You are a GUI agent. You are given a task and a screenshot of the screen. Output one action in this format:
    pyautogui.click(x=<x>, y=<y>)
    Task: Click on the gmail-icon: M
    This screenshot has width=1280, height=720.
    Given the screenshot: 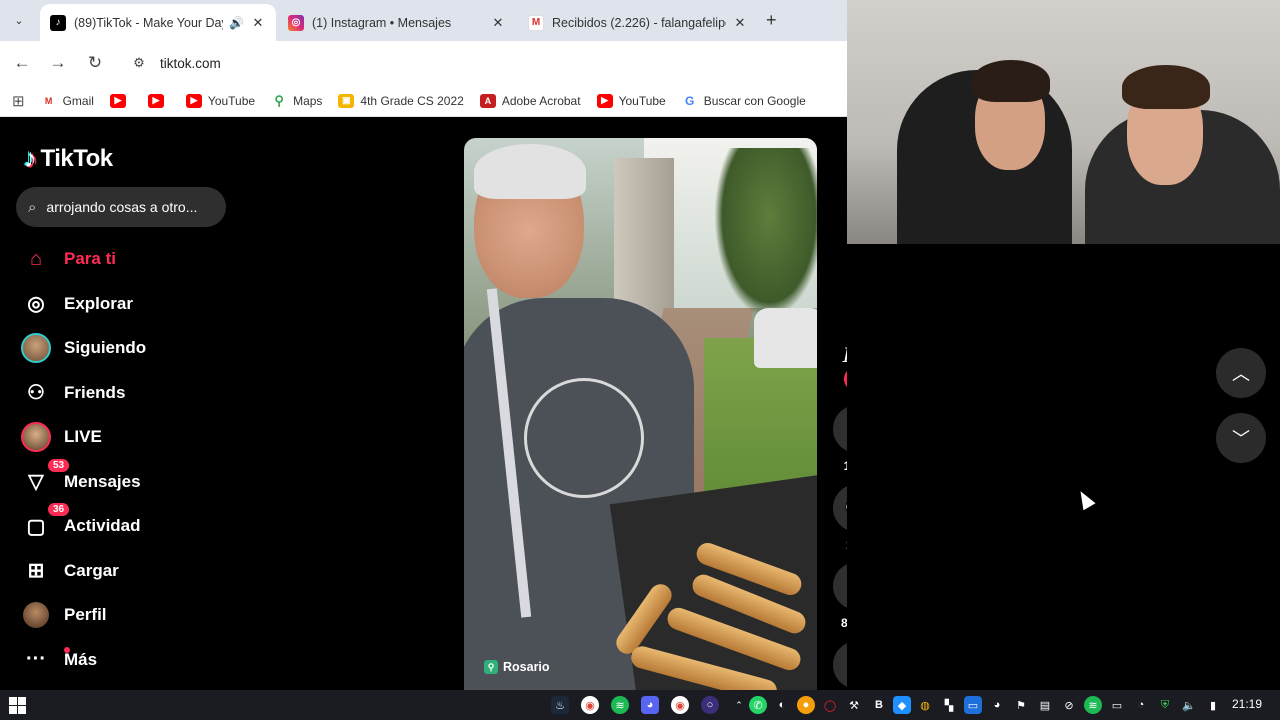 What is the action you would take?
    pyautogui.click(x=48, y=100)
    